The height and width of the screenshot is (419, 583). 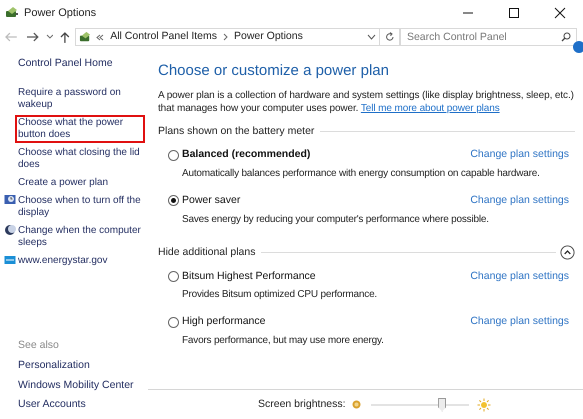 What do you see at coordinates (39, 345) in the screenshot?
I see `see-also-heading: See also` at bounding box center [39, 345].